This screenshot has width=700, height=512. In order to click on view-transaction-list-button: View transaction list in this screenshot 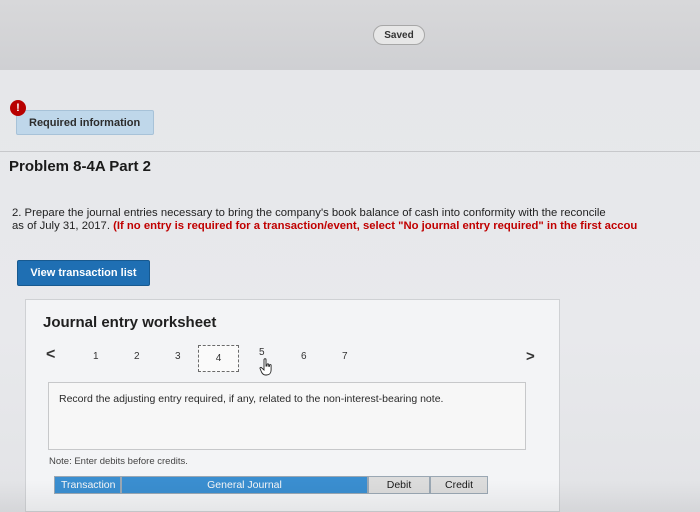, I will do `click(83, 273)`.